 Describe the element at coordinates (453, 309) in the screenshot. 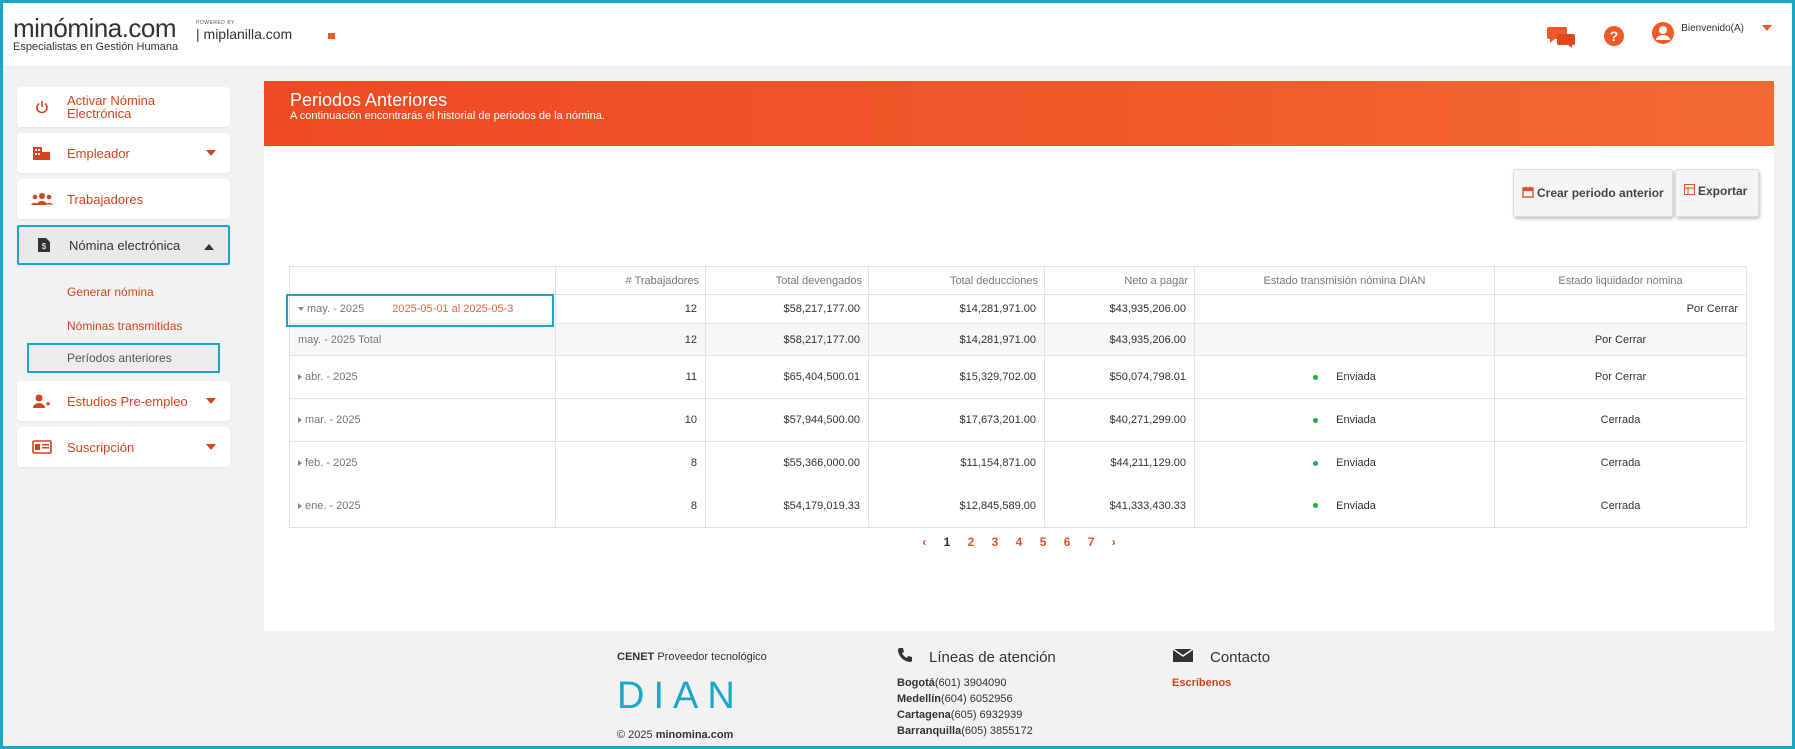

I see `period-range: 2025-05-01 al 2025-05-3` at that location.